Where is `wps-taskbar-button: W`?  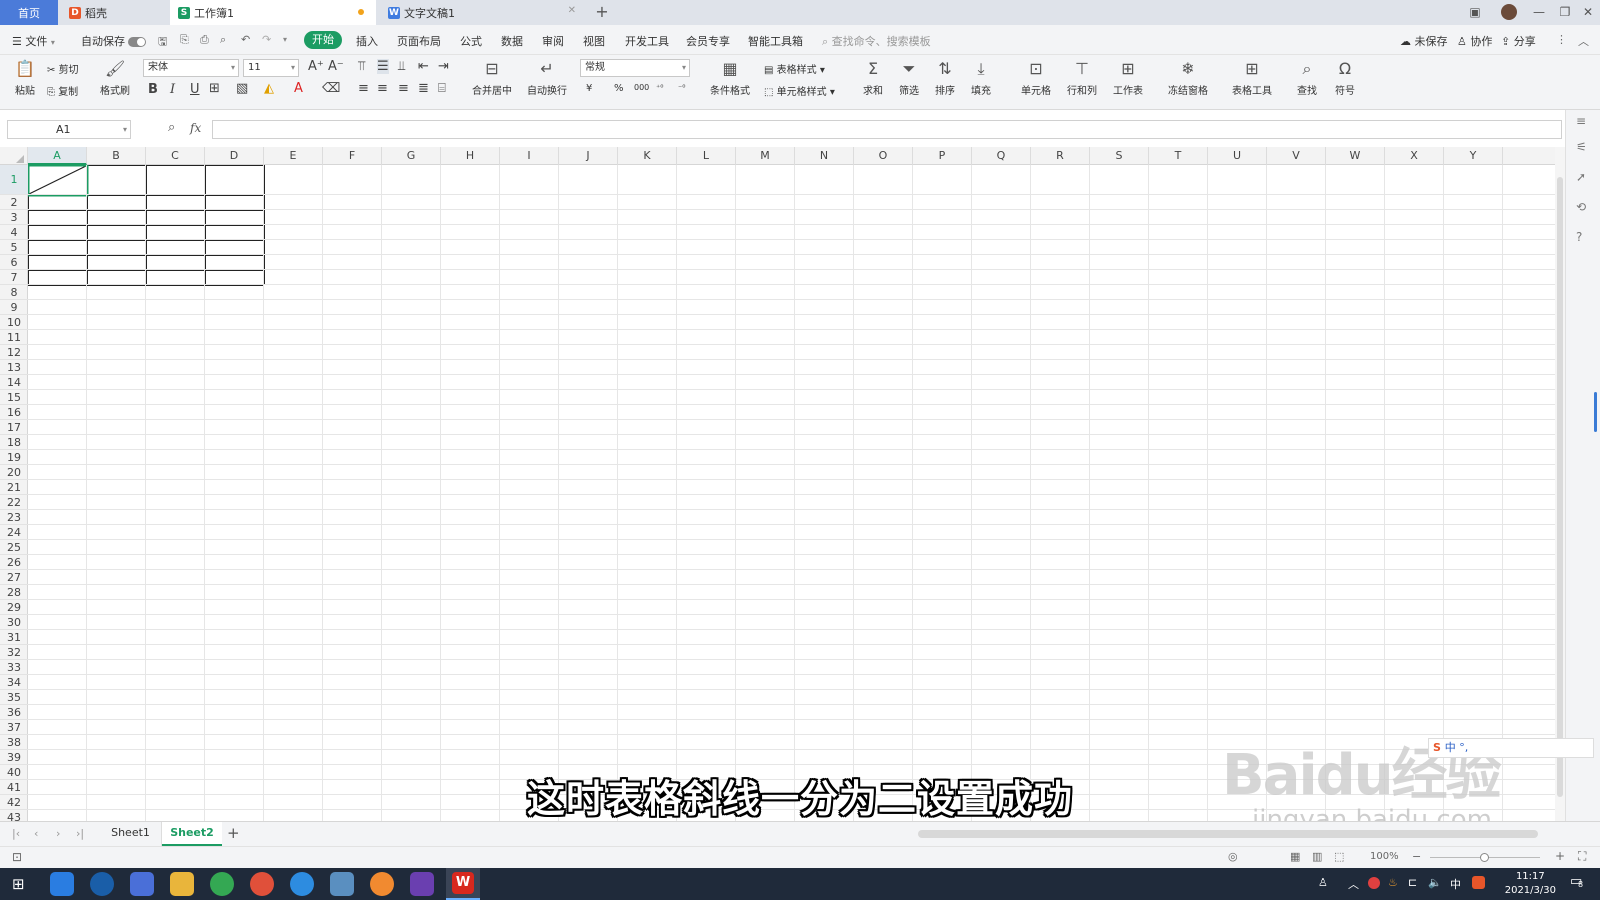 wps-taskbar-button: W is located at coordinates (463, 884).